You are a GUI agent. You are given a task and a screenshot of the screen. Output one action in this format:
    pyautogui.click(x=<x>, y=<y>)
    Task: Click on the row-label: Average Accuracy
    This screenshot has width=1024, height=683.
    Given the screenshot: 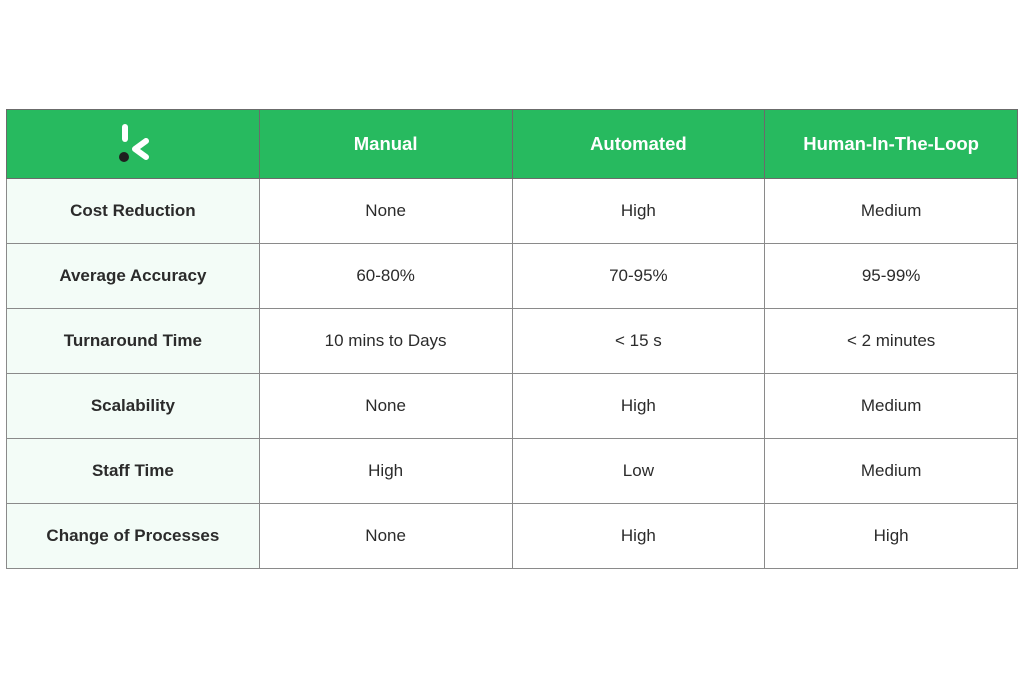 What is the action you would take?
    pyautogui.click(x=133, y=276)
    